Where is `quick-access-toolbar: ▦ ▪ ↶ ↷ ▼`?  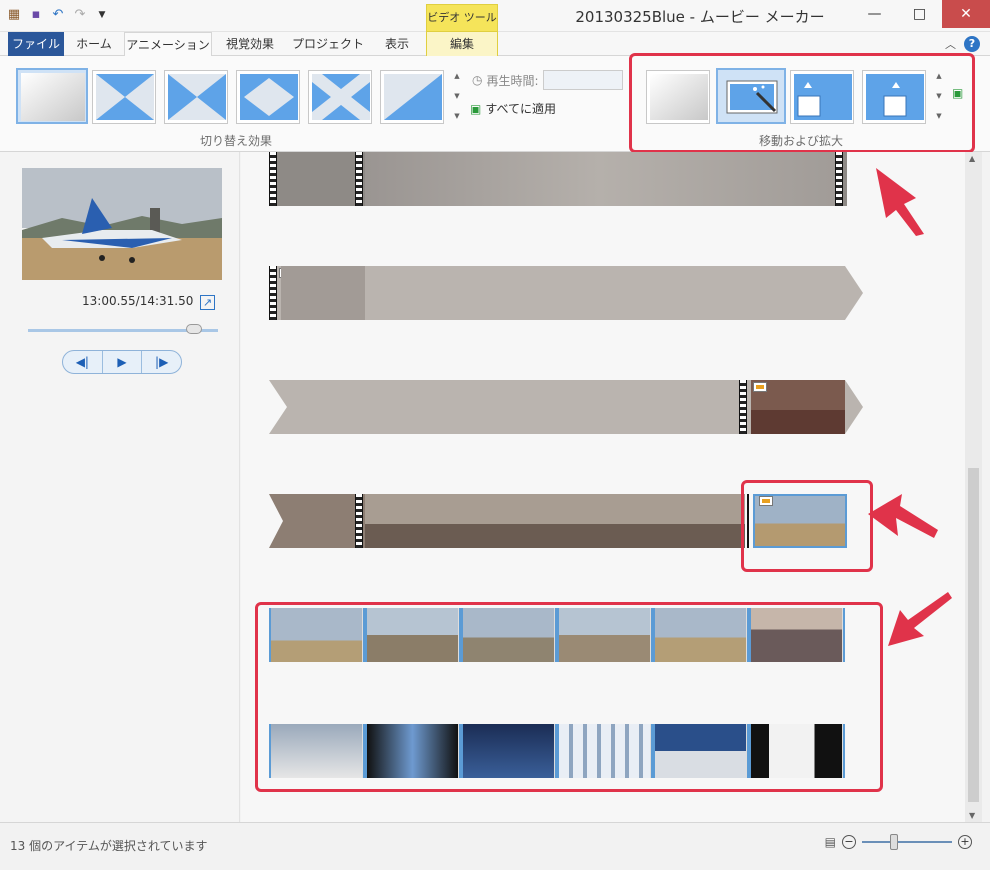 quick-access-toolbar: ▦ ▪ ↶ ↷ ▼ is located at coordinates (58, 15).